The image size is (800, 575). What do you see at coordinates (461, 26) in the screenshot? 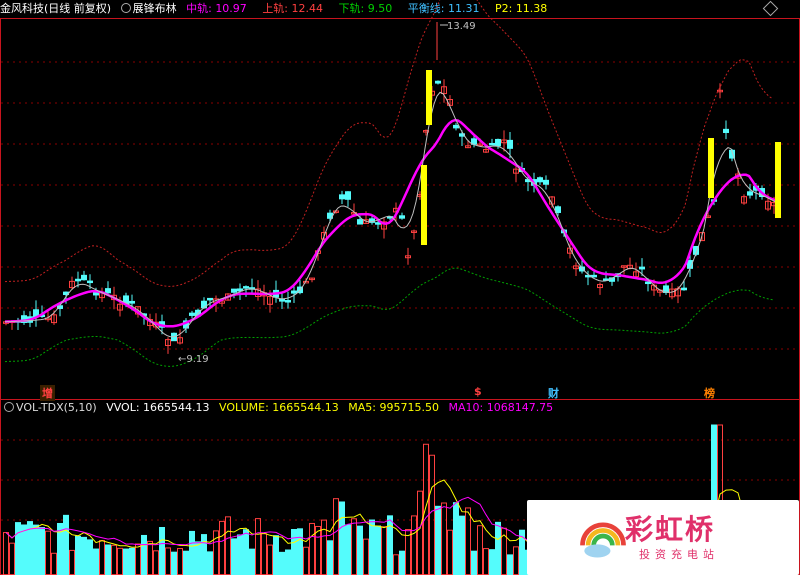
I see `high-price-label: 13.49` at bounding box center [461, 26].